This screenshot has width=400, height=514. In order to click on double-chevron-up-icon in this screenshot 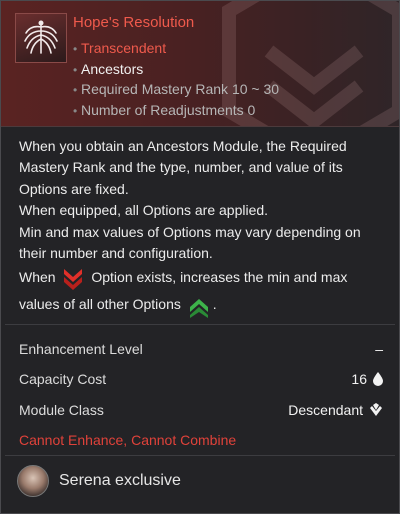, I will do `click(198, 308)`.